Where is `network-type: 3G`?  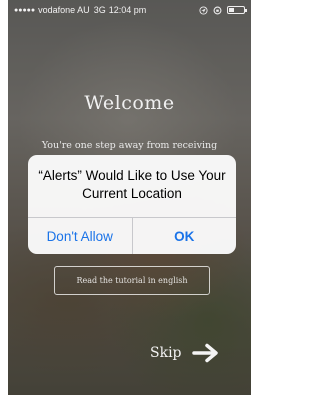
network-type: 3G is located at coordinates (99, 10).